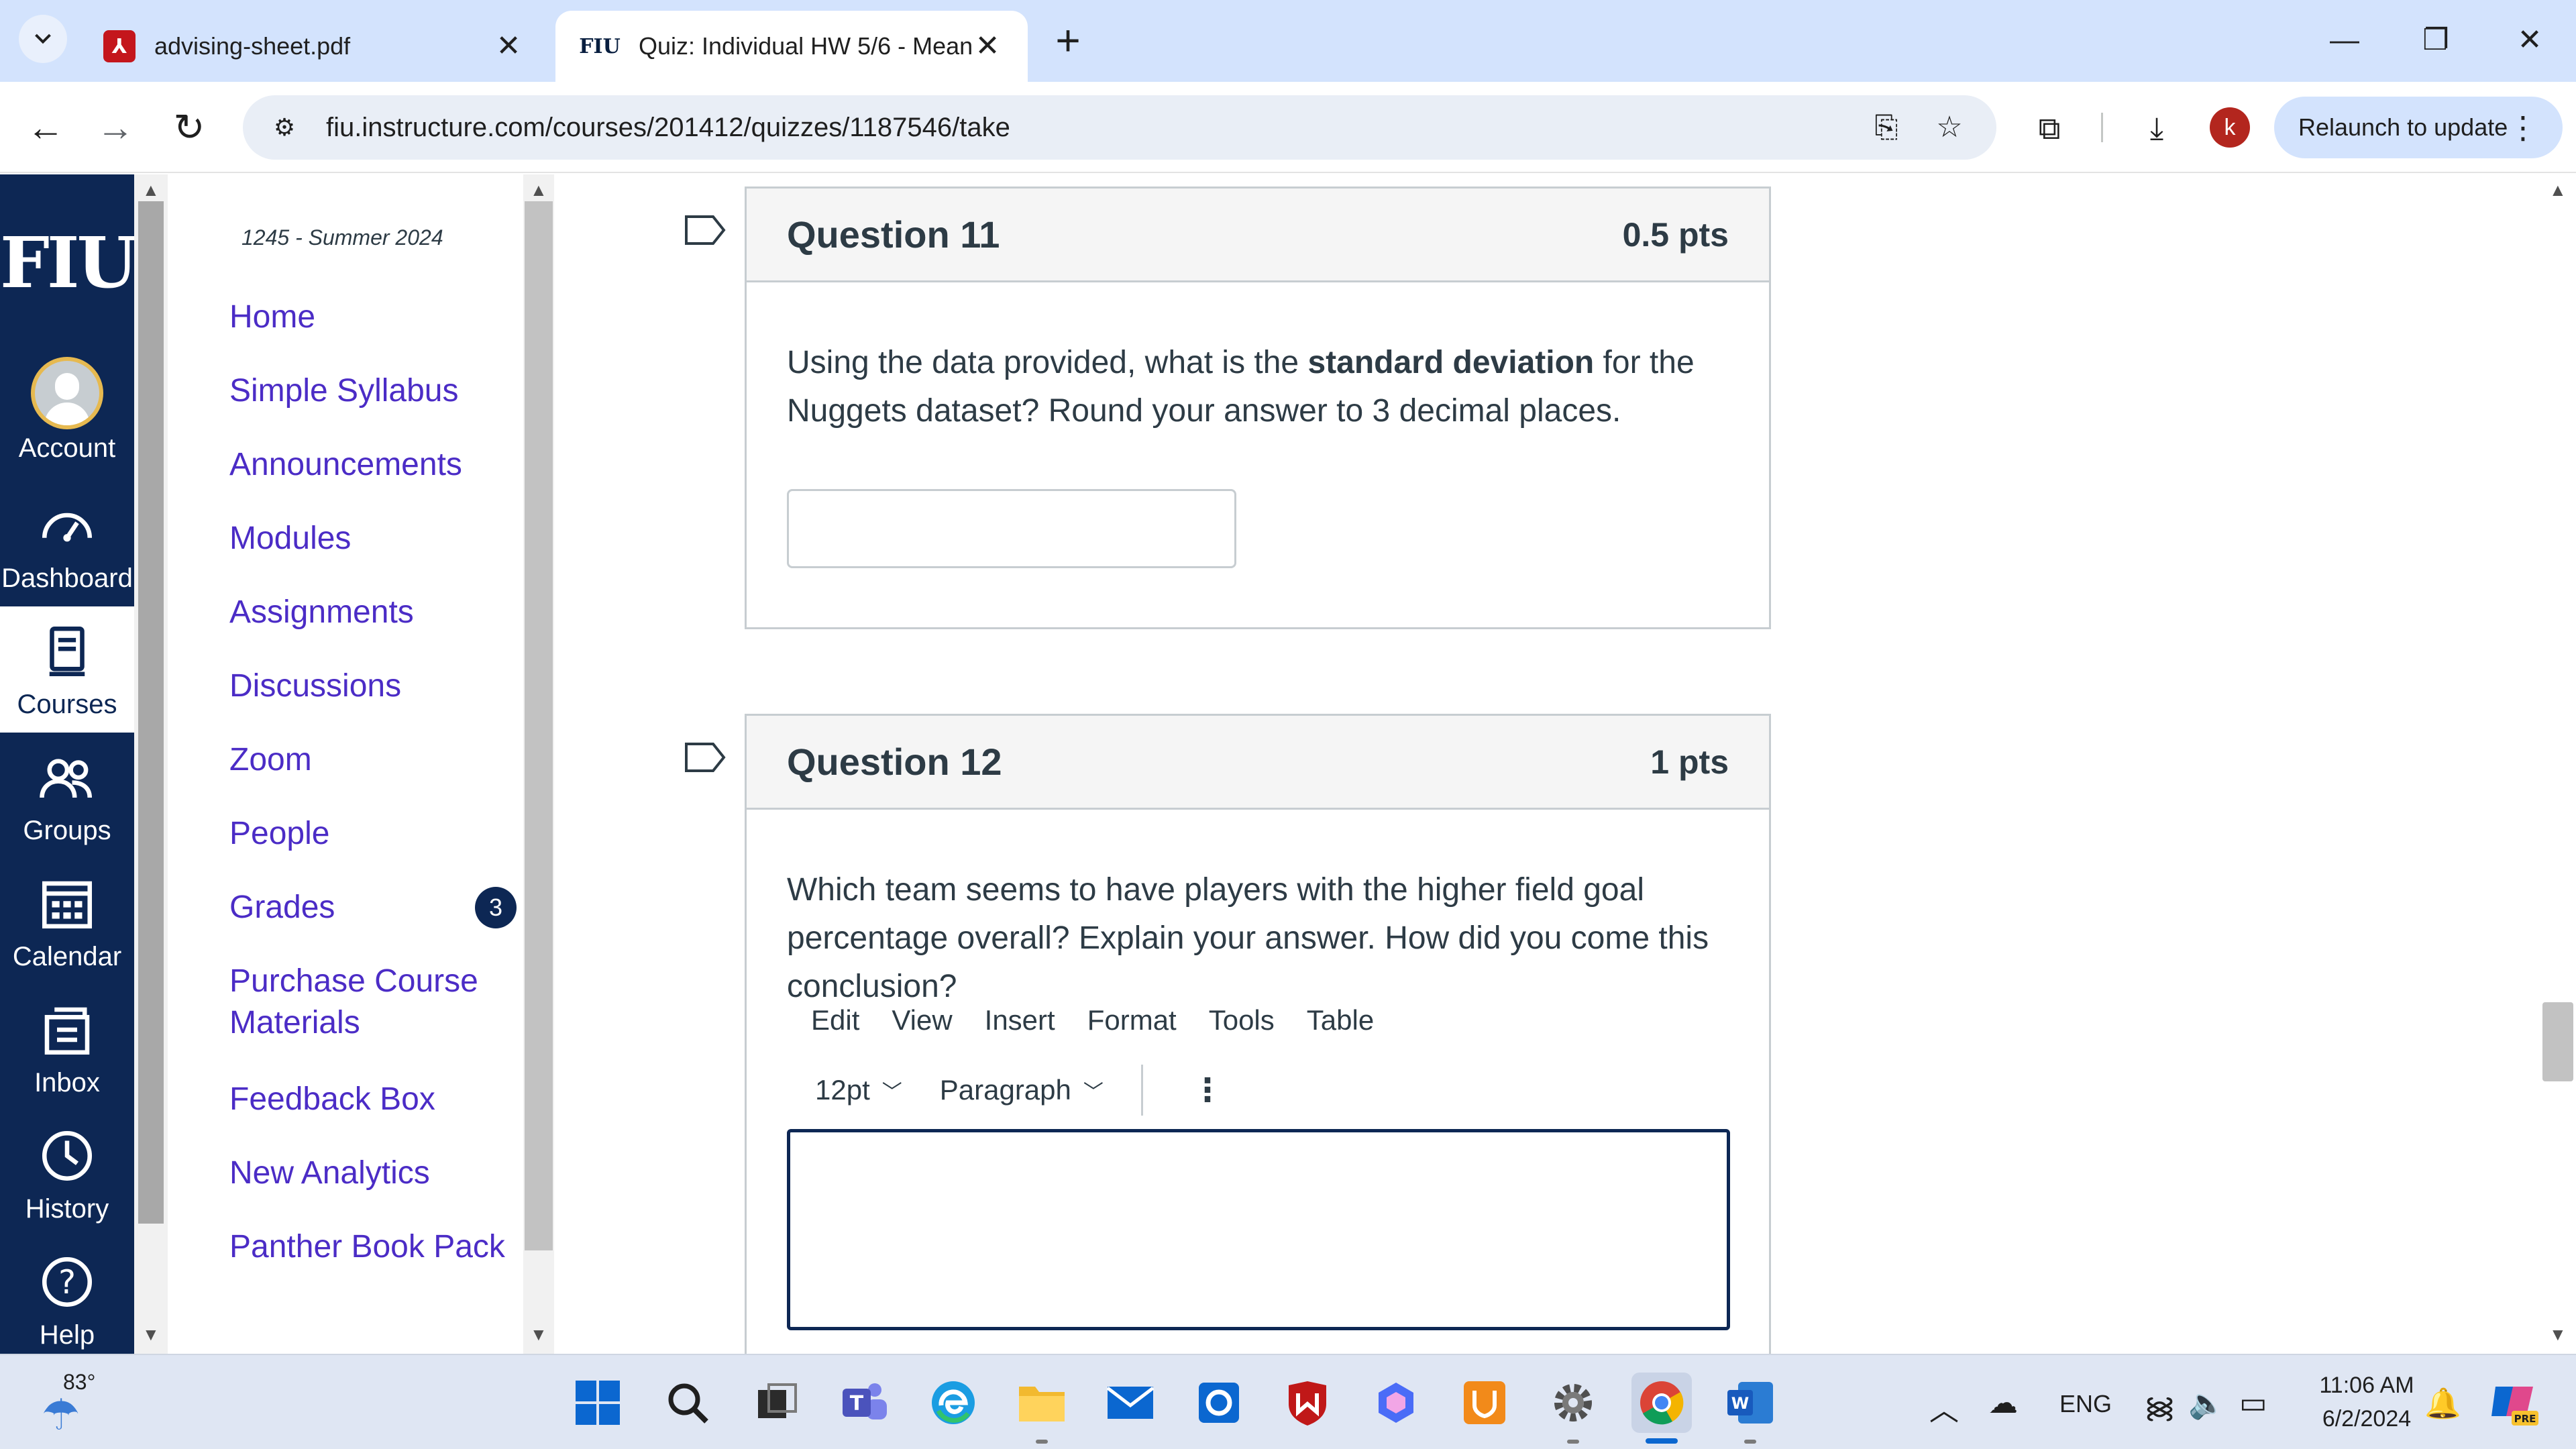  Describe the element at coordinates (1219, 1403) in the screenshot. I see `outlook-icon` at that location.